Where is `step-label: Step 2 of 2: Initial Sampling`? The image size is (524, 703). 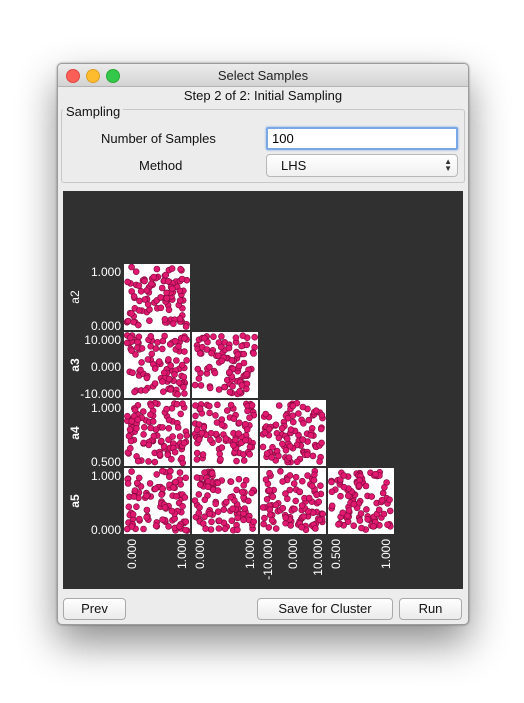
step-label: Step 2 of 2: Initial Sampling is located at coordinates (263, 95).